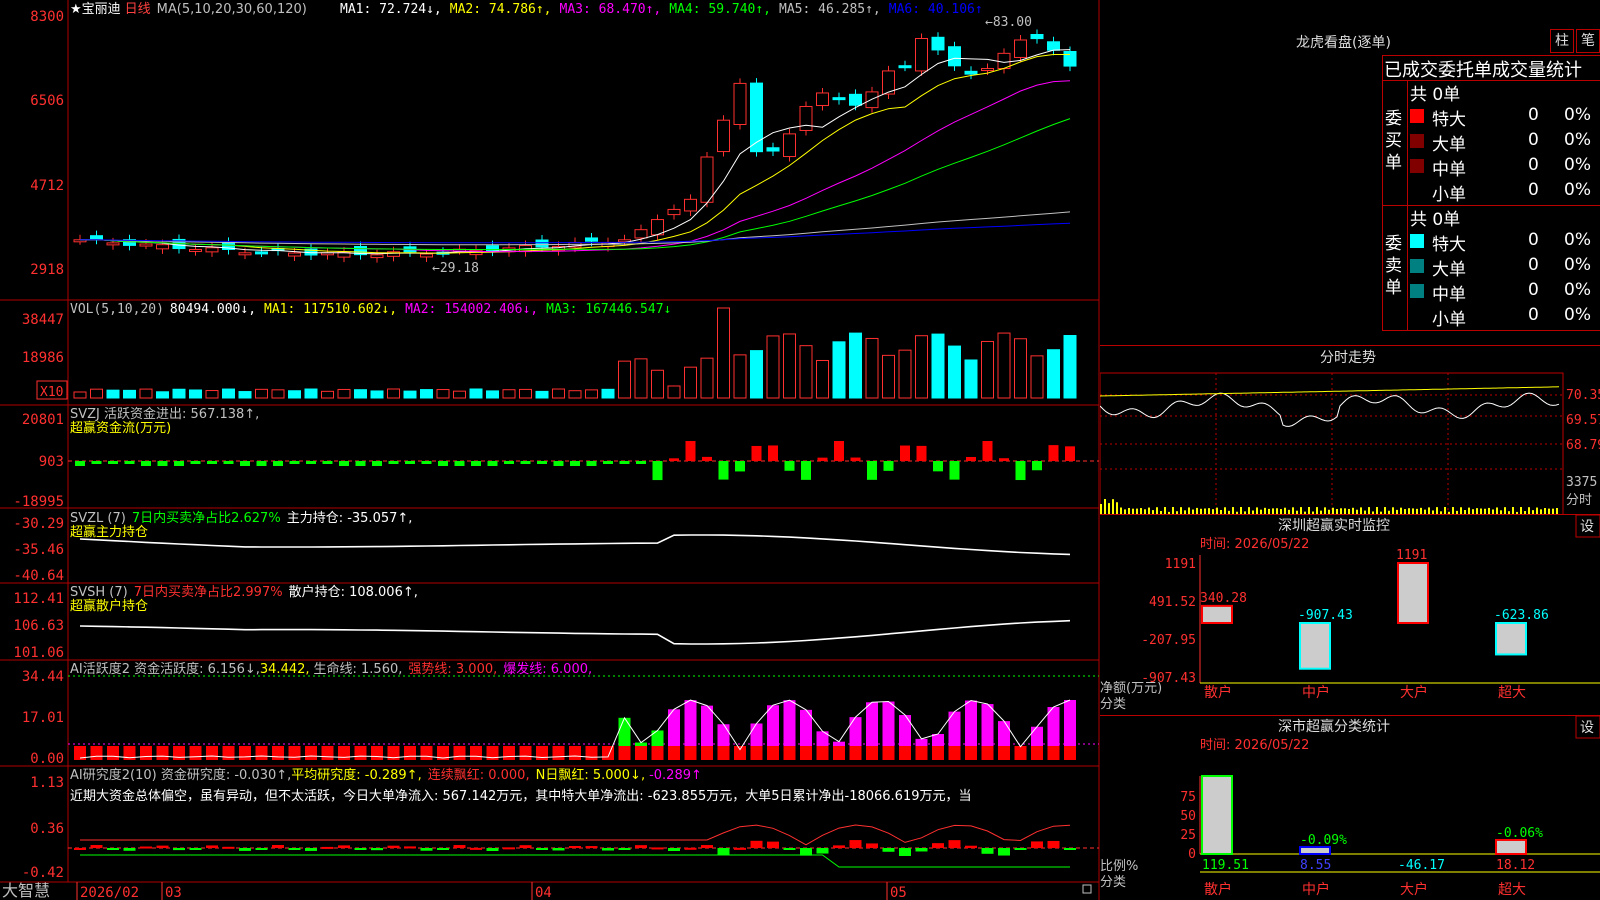 This screenshot has height=900, width=1600. Describe the element at coordinates (1254, 745) in the screenshot. I see `classify-time: 时间: 2026/05/22` at that location.